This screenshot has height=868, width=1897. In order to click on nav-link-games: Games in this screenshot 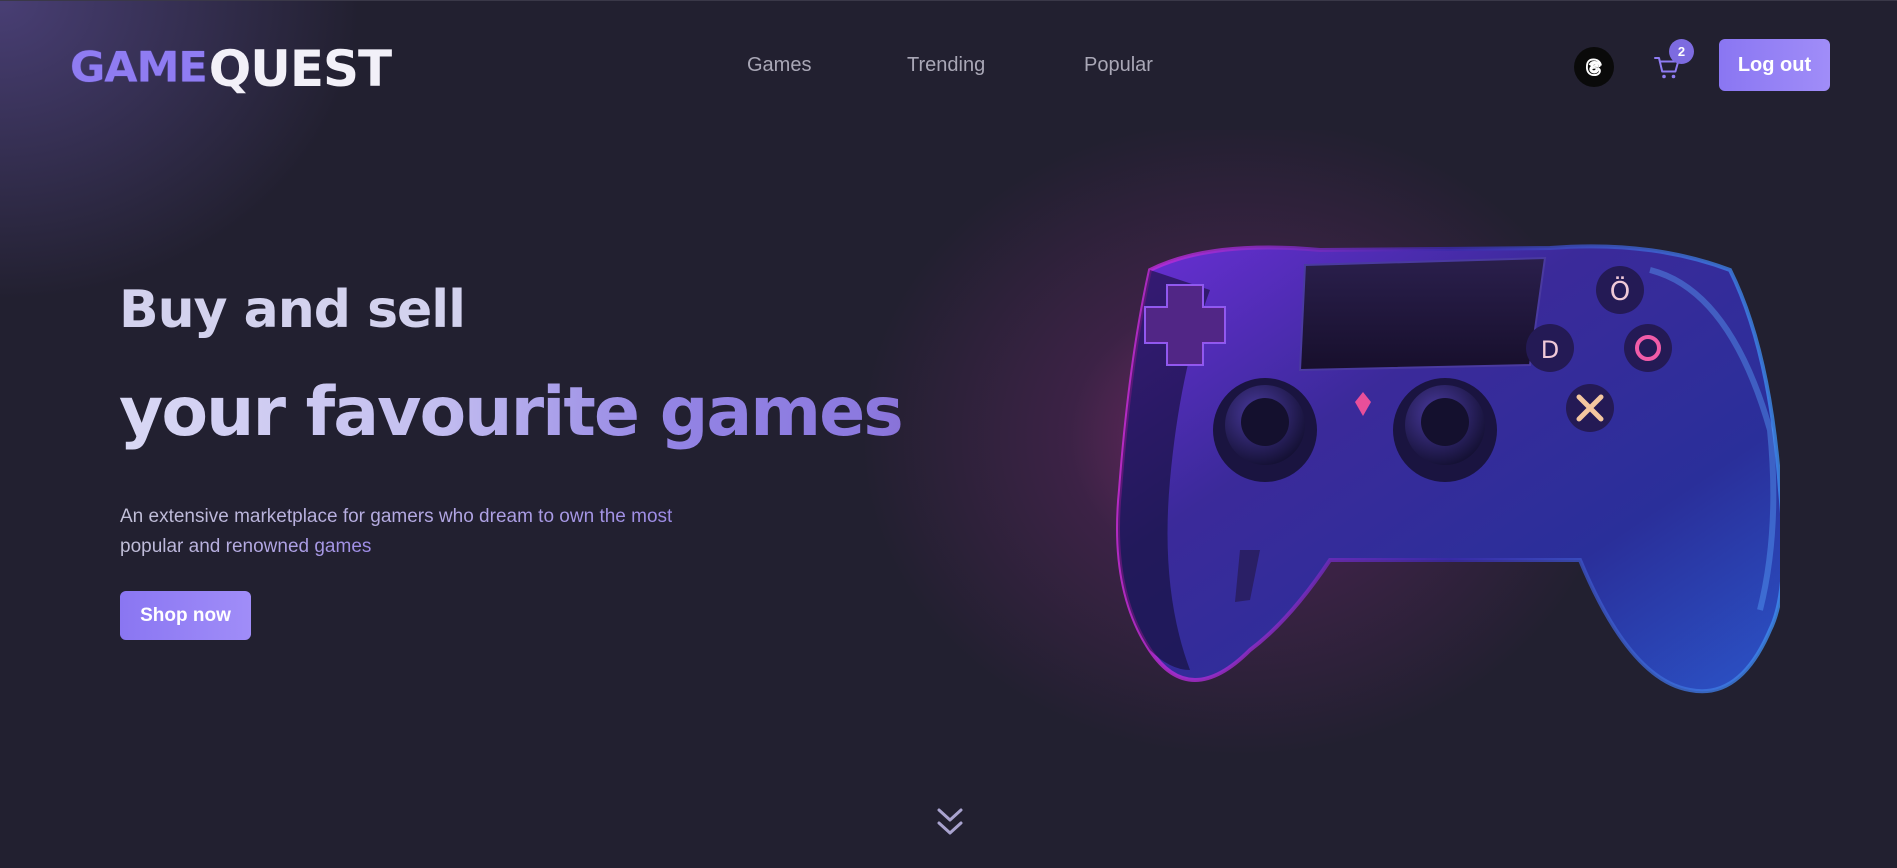, I will do `click(779, 65)`.